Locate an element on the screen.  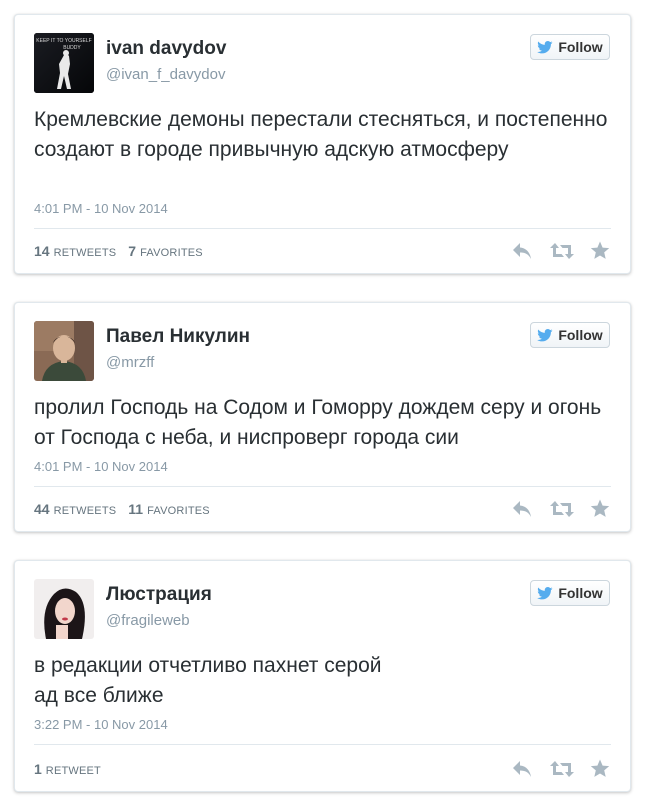
tweet-text-line: в редакции отчетливо пахнет серой is located at coordinates (208, 665).